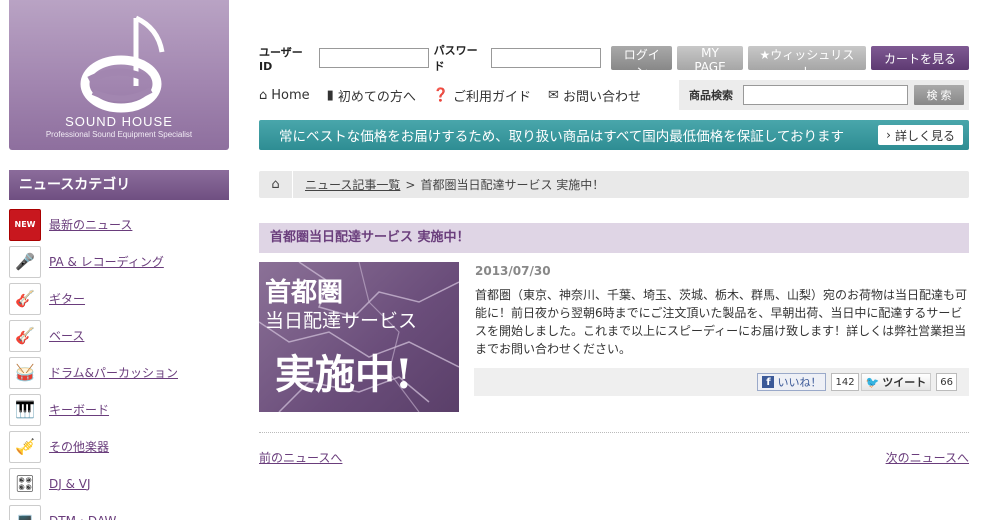  I want to click on drum-icon: 🥁, so click(25, 372).